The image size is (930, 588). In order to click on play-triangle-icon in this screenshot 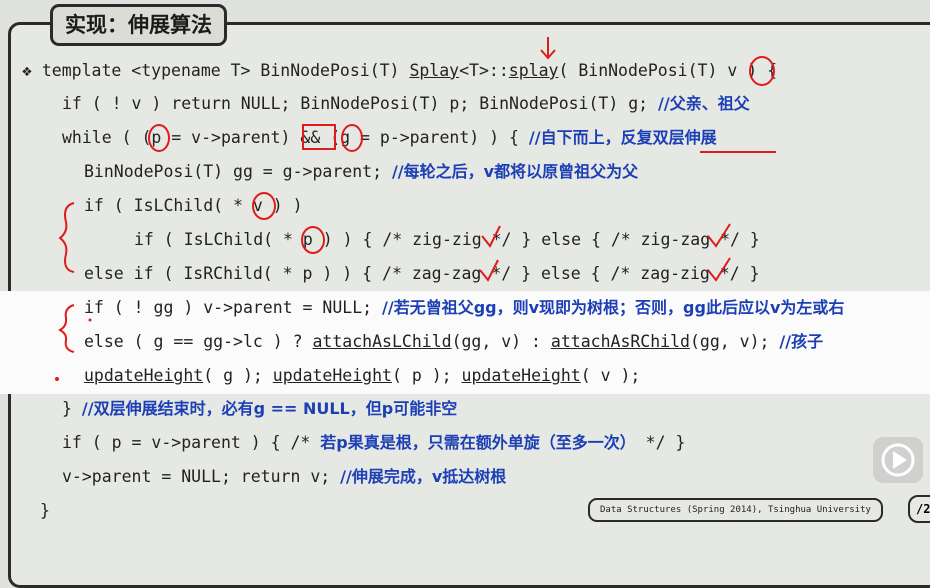, I will do `click(898, 460)`.